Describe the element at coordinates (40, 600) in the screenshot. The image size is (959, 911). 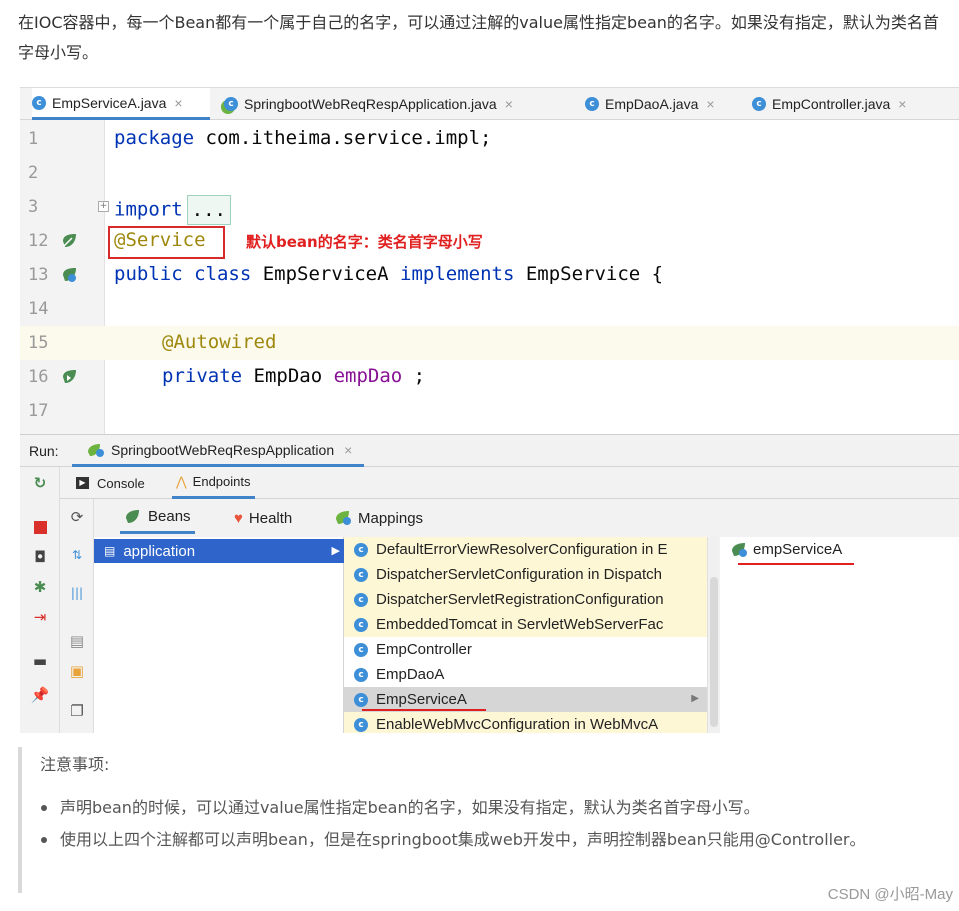
I see `run-left-toolbar: ↻ ◘ ✱ ⇥ ▬ 📌` at that location.